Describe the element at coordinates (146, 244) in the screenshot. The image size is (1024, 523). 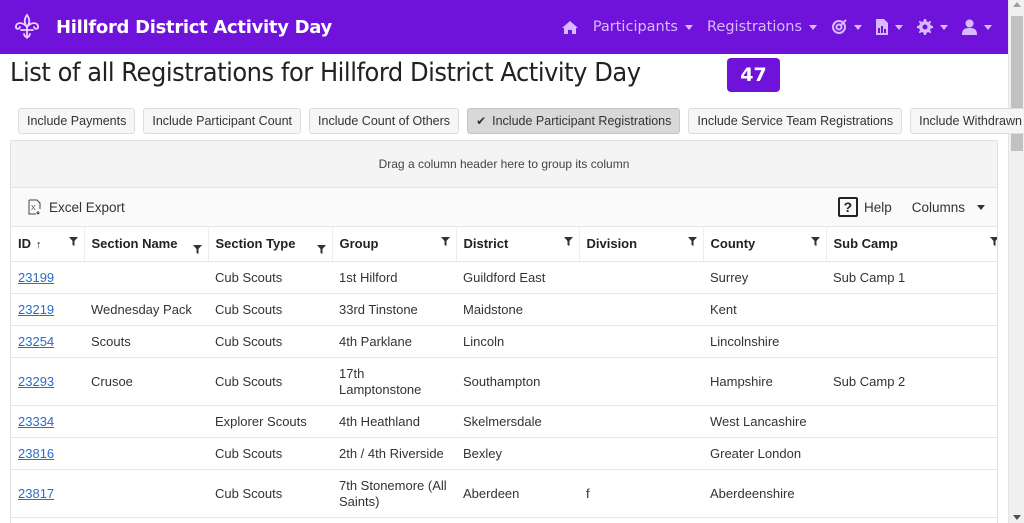
I see `column-header-section-name: Section Name` at that location.